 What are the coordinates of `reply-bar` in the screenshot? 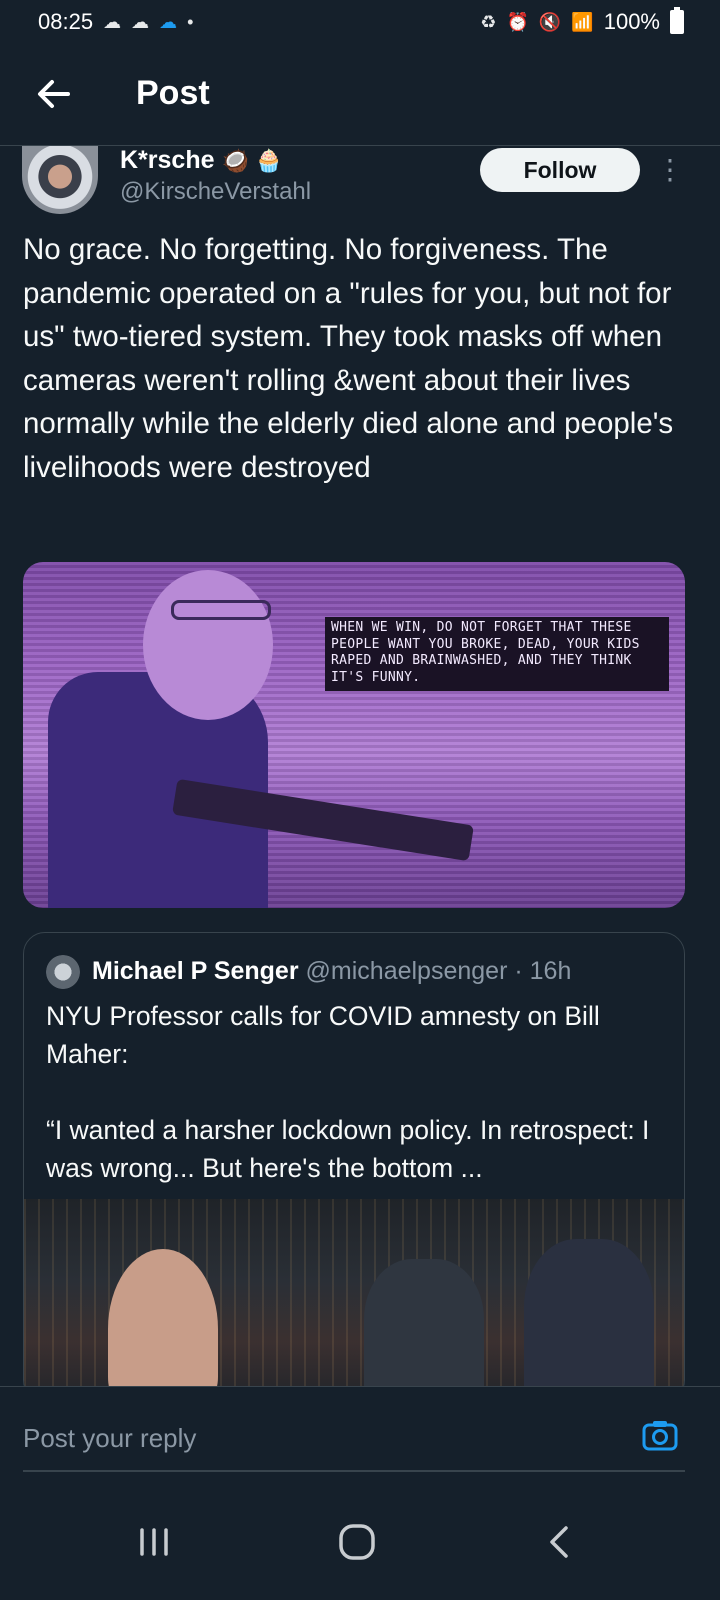 It's located at (360, 1436).